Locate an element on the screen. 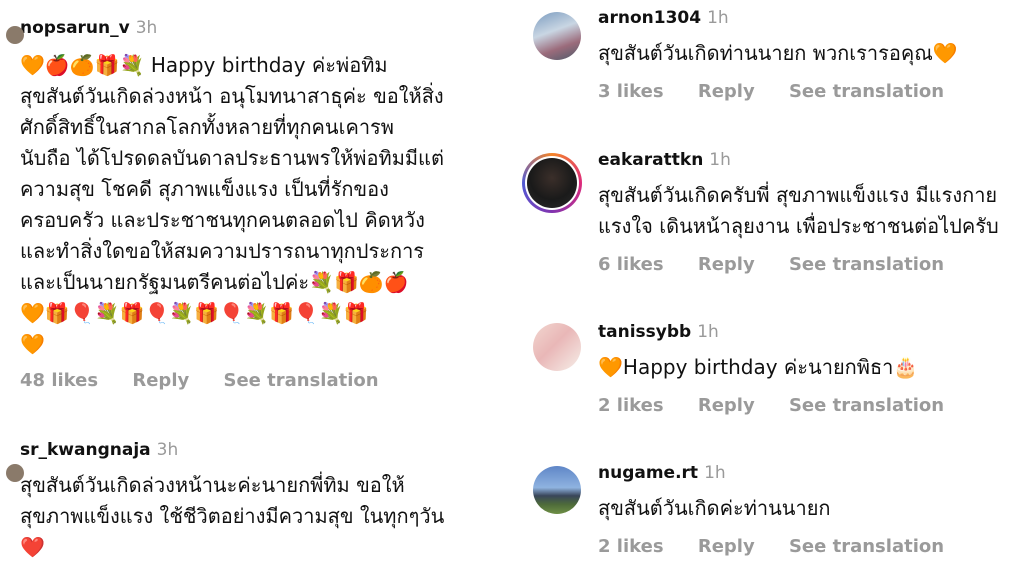 The height and width of the screenshot is (576, 1024). likes-count: 6 likes is located at coordinates (631, 264).